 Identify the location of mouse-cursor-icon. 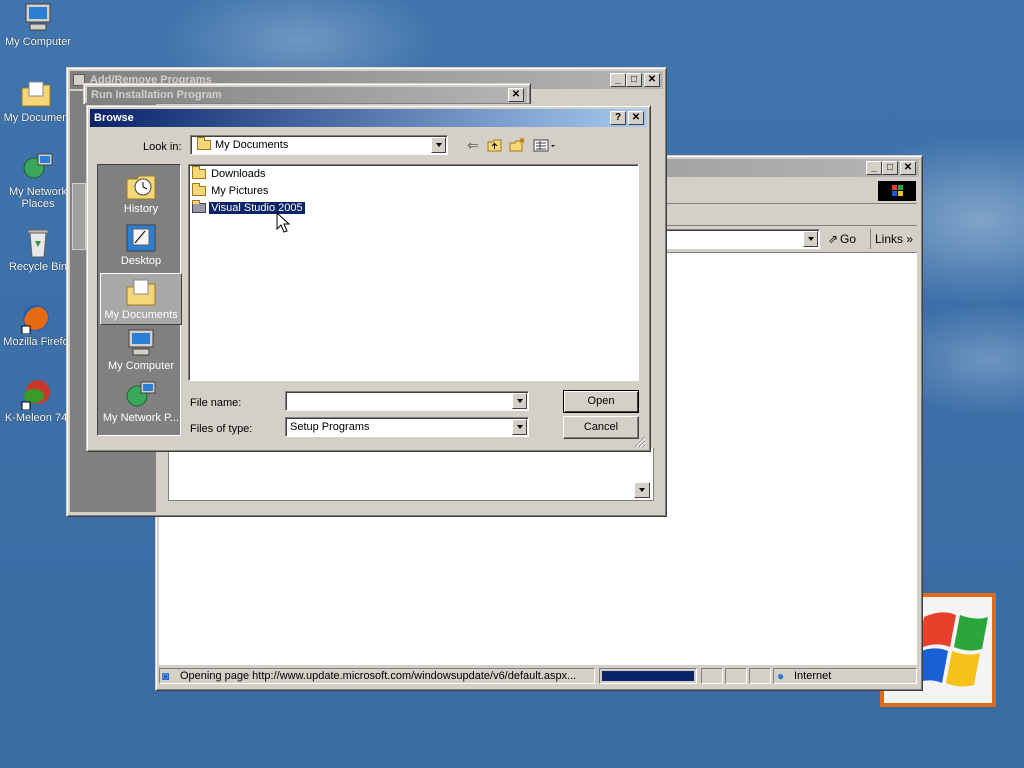
(284, 222).